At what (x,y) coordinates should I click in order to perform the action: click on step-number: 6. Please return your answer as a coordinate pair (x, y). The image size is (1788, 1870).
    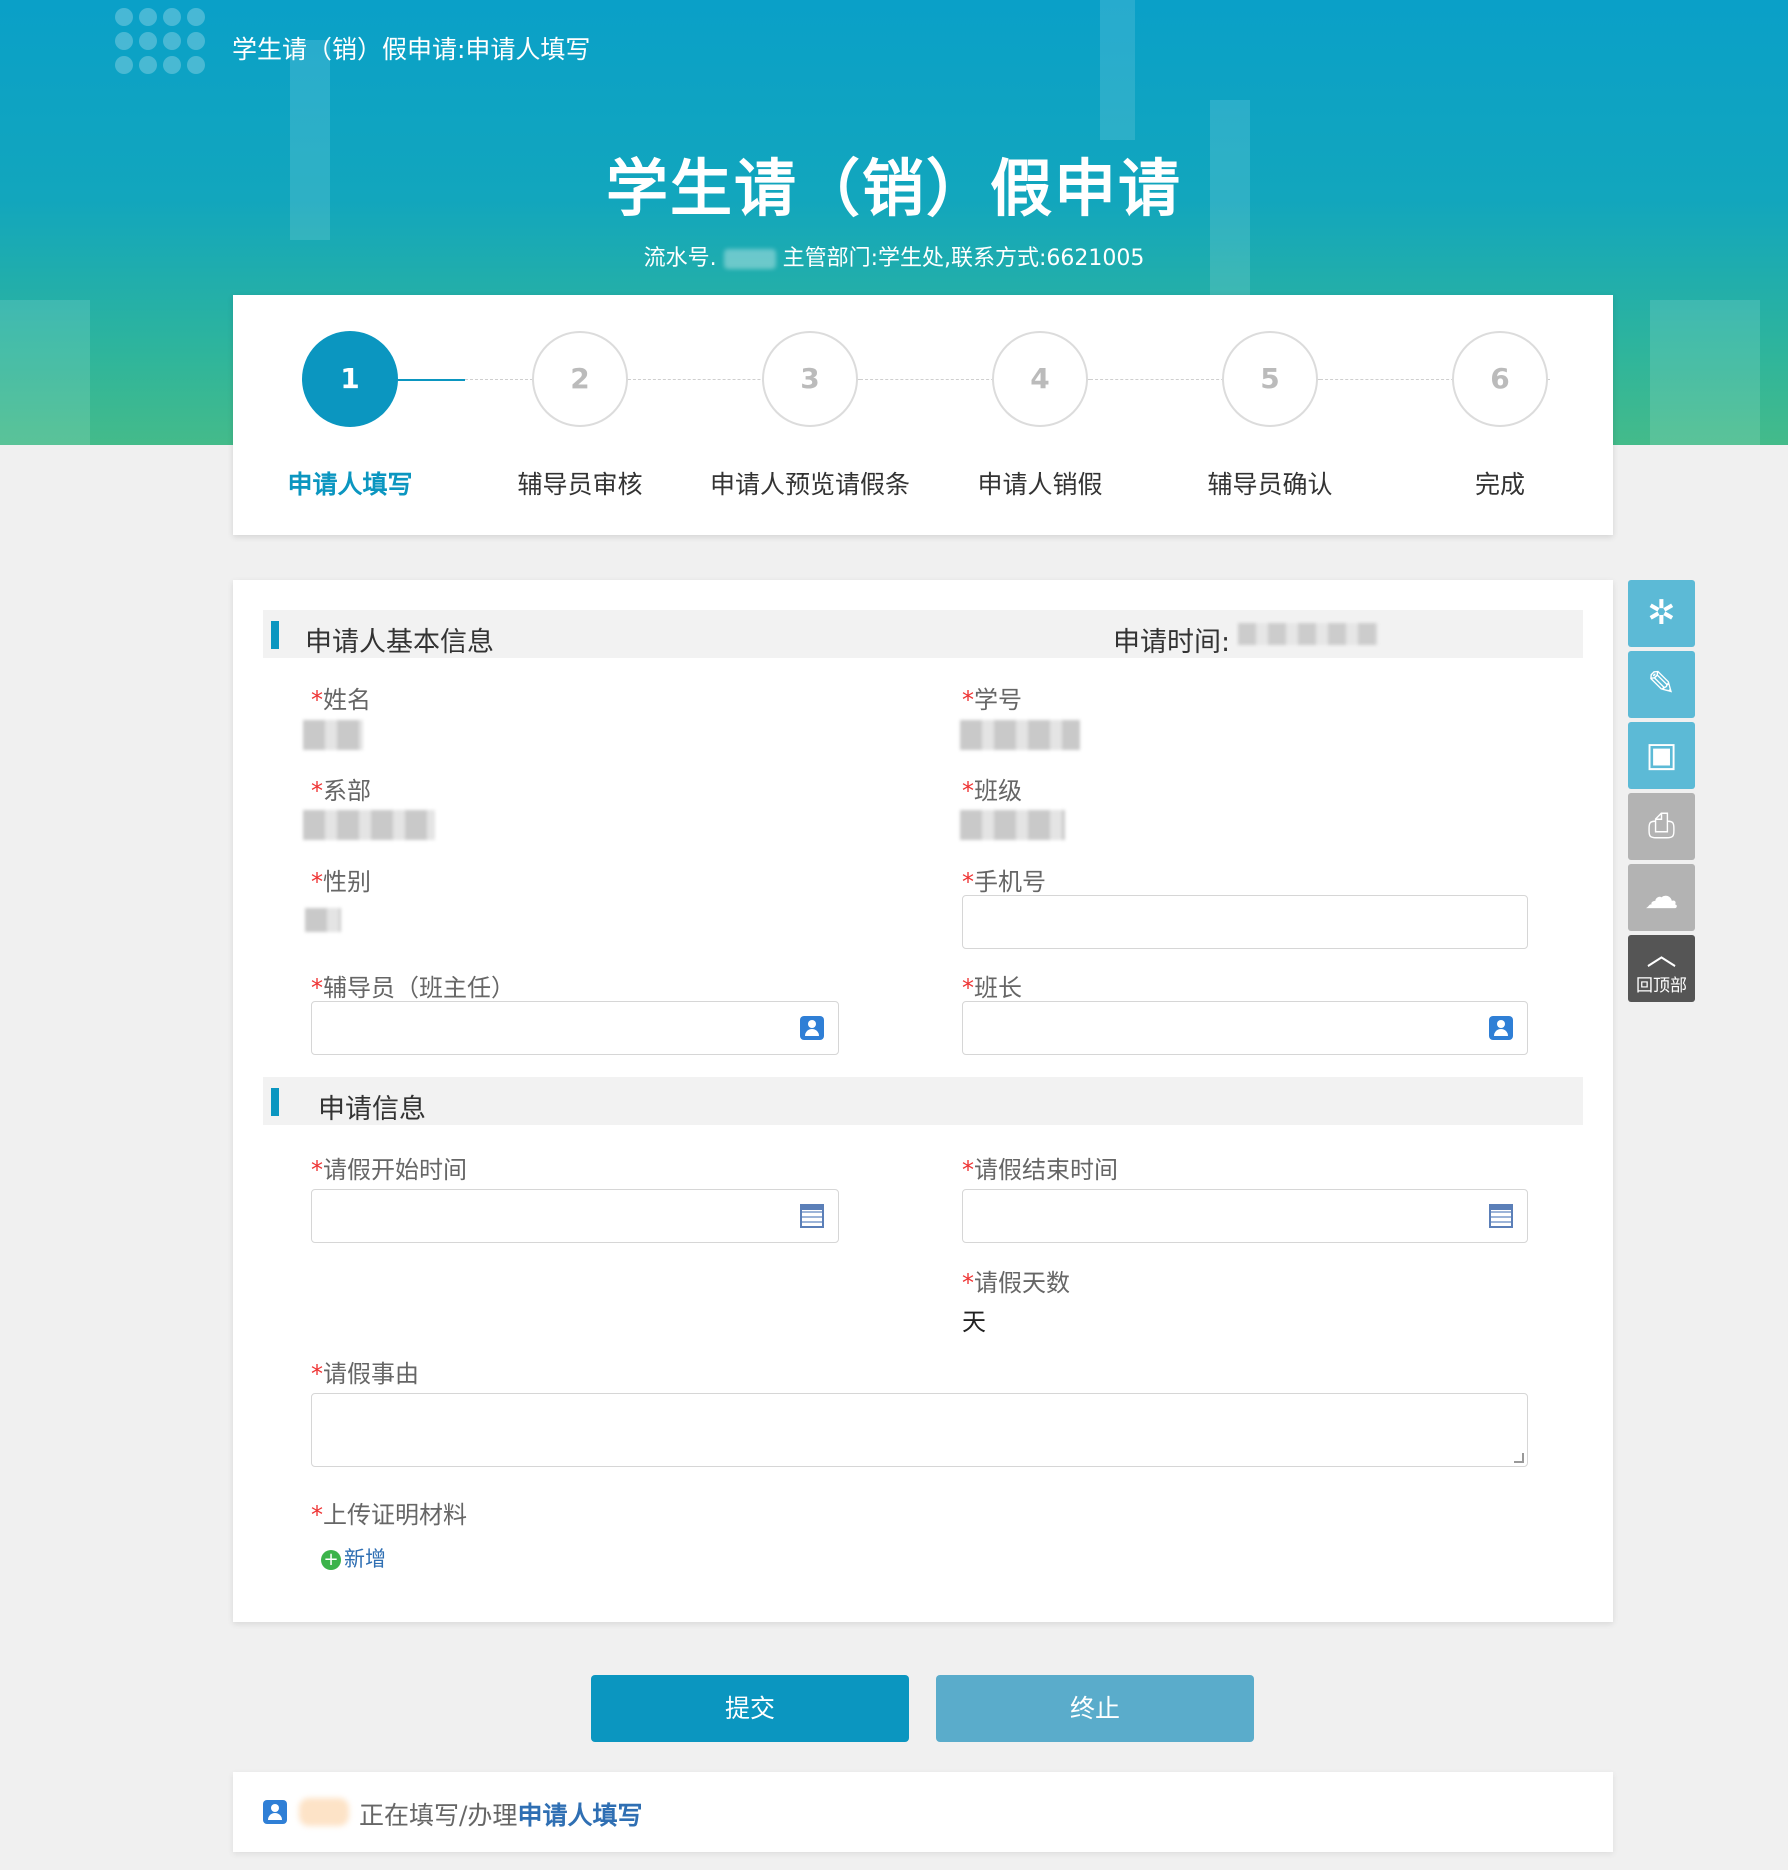
    Looking at the image, I should click on (1500, 379).